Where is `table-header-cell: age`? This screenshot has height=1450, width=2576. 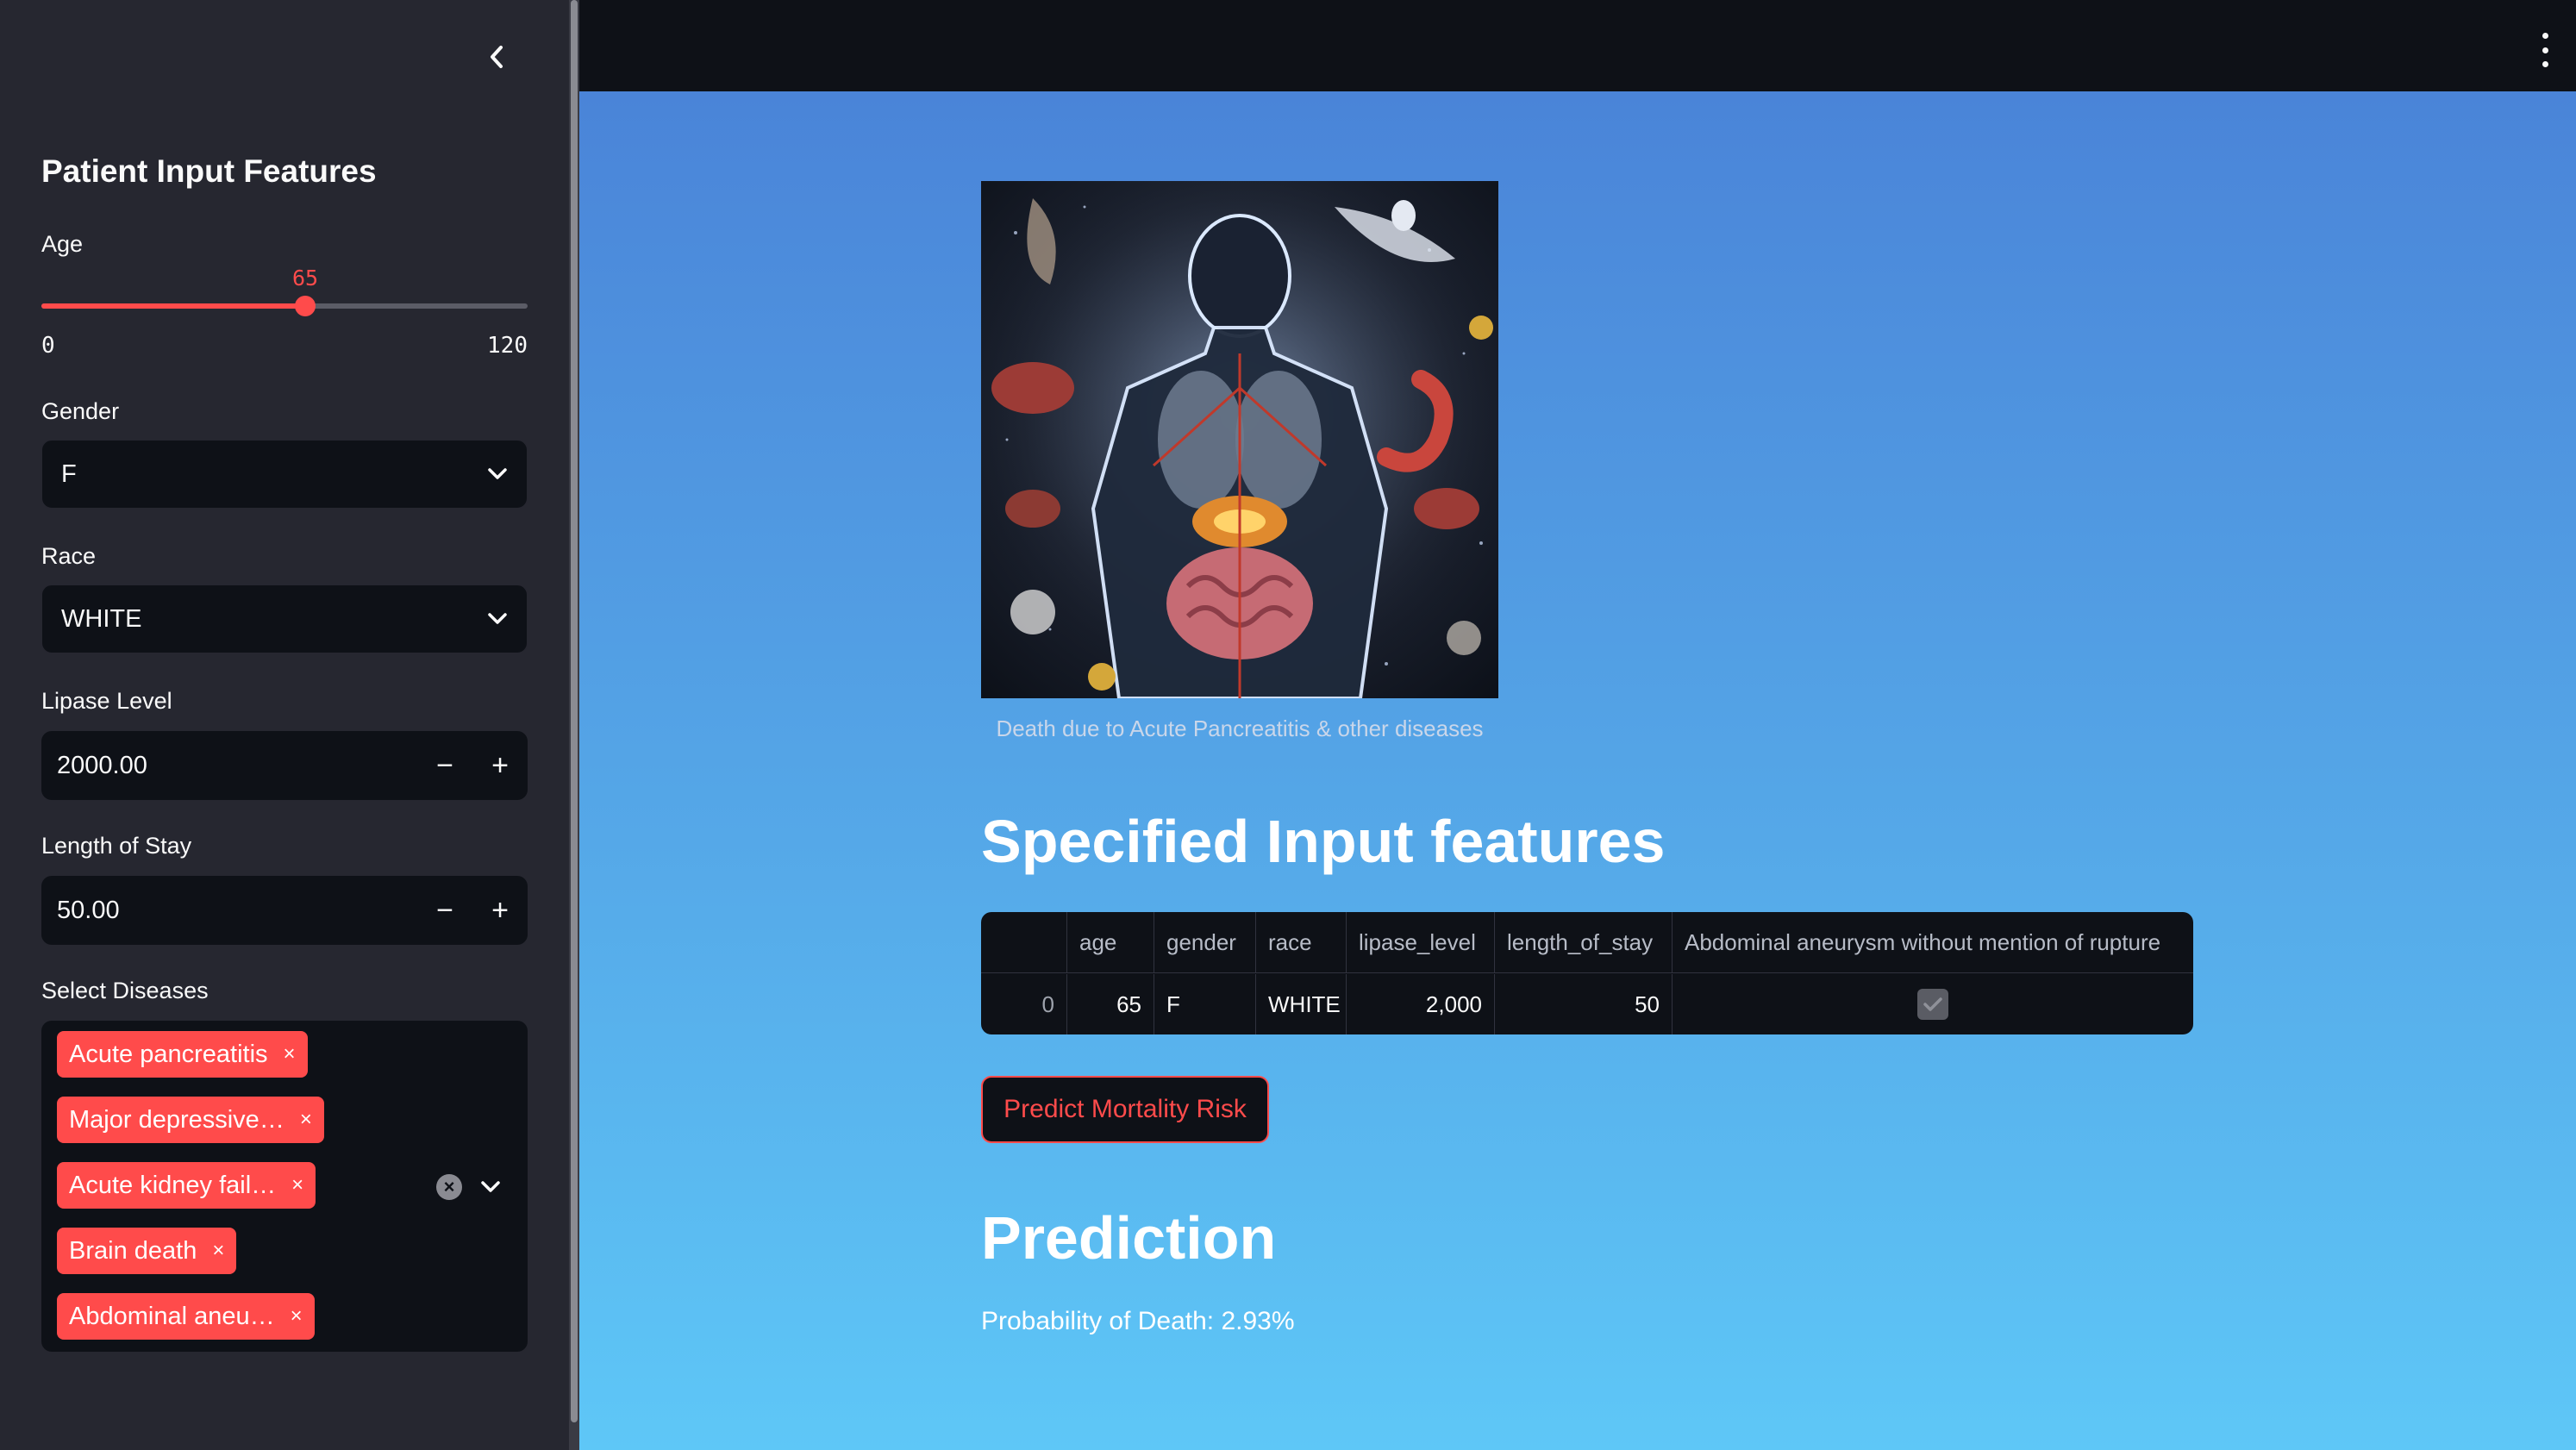
table-header-cell: age is located at coordinates (1110, 942).